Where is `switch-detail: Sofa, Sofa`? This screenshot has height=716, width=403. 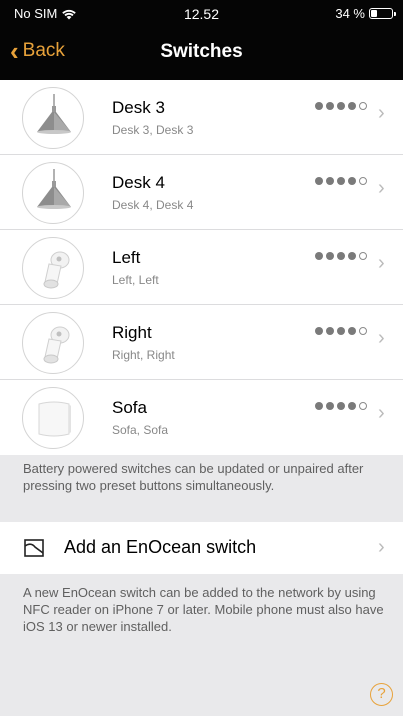 switch-detail: Sofa, Sofa is located at coordinates (140, 430).